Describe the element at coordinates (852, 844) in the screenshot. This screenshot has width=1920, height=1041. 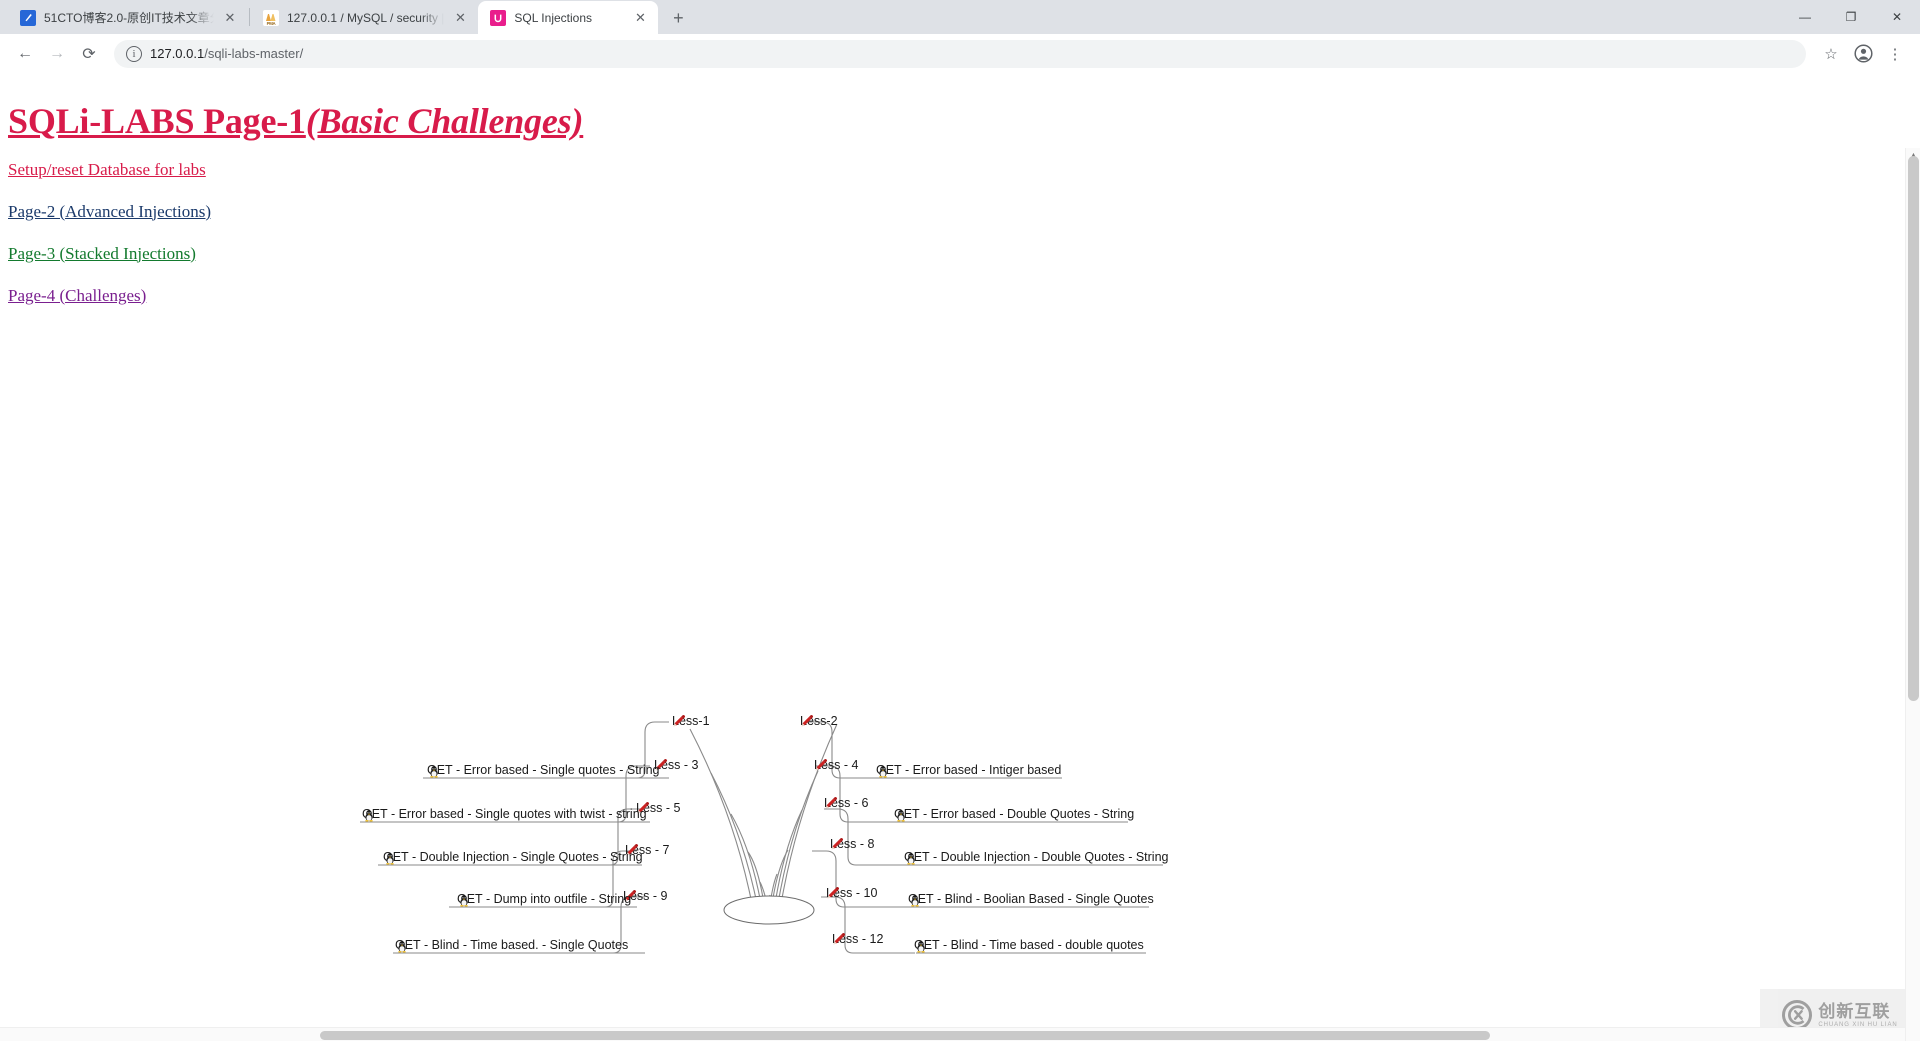
I see `mindmap-less-label-8: Less - 8` at that location.